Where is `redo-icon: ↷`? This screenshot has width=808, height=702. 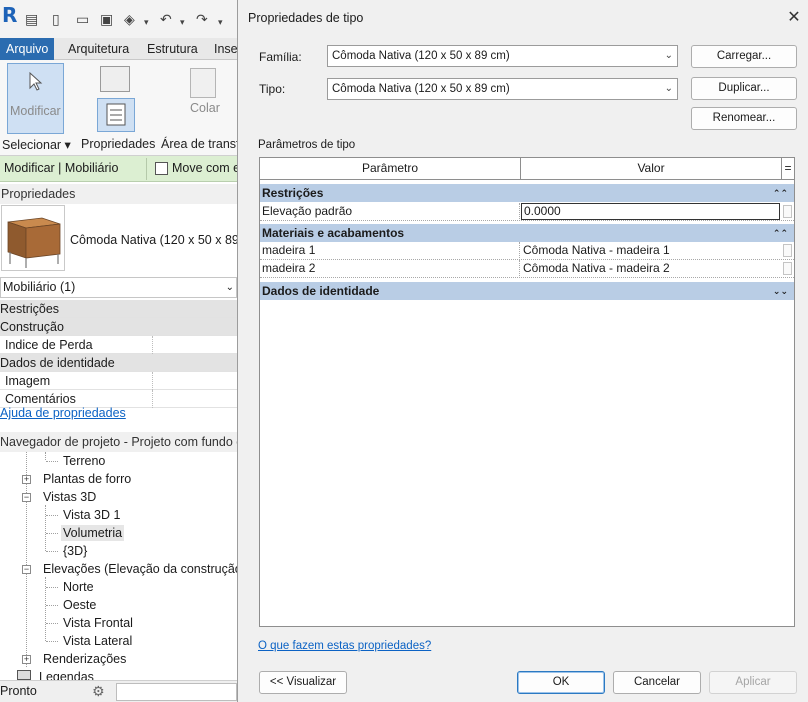 redo-icon: ↷ is located at coordinates (202, 19).